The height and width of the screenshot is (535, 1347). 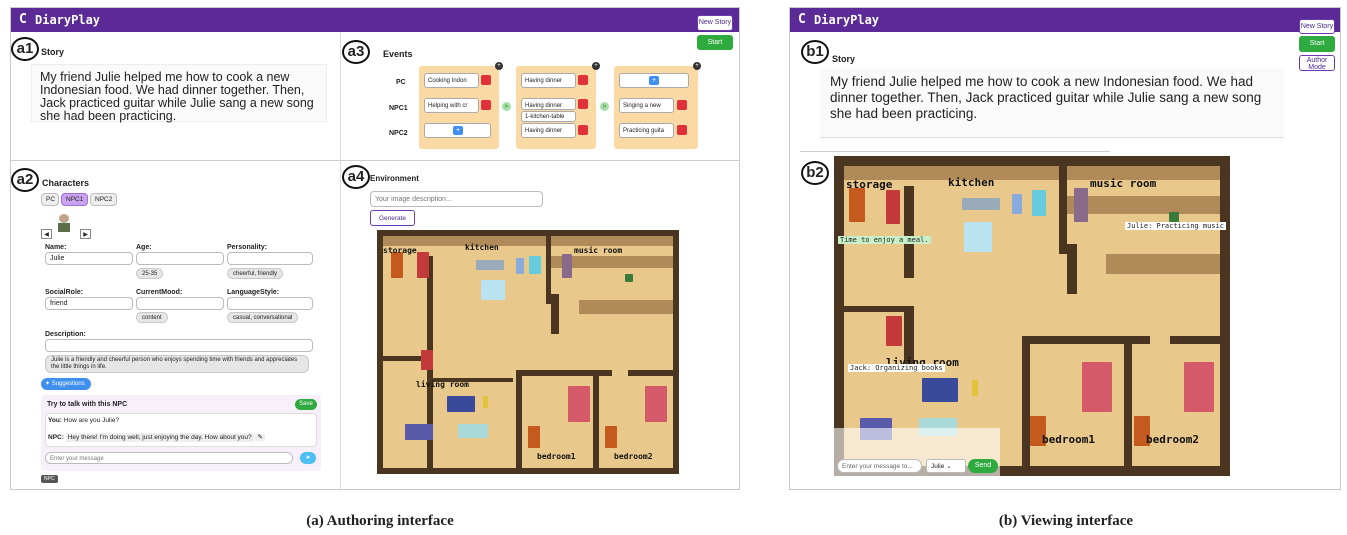 What do you see at coordinates (255, 273) in the screenshot?
I see `personality-chip: cheerful, friendly` at bounding box center [255, 273].